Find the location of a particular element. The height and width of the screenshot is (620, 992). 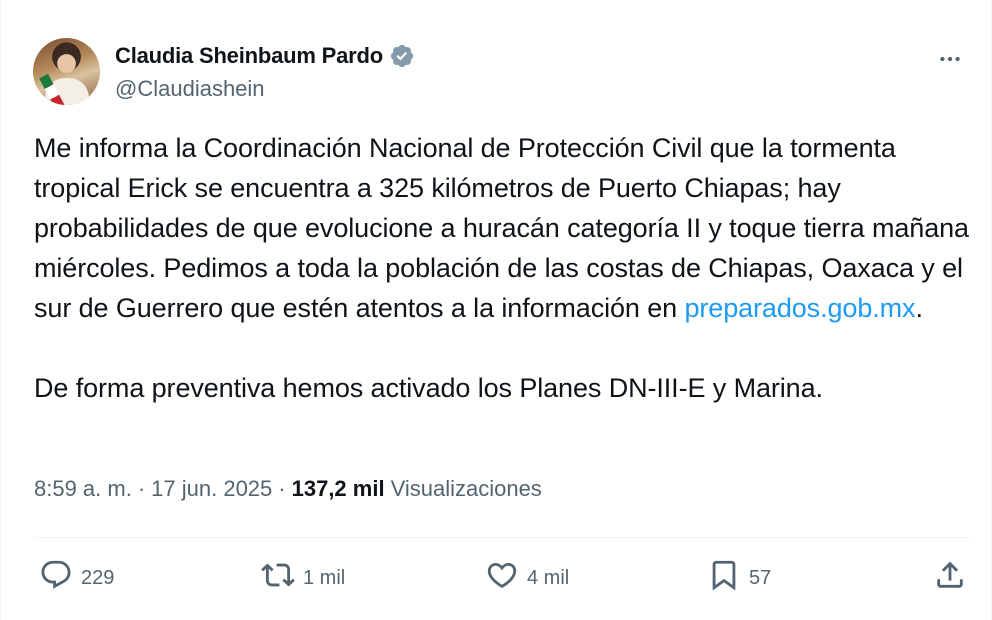

reply-count: 229 is located at coordinates (98, 577).